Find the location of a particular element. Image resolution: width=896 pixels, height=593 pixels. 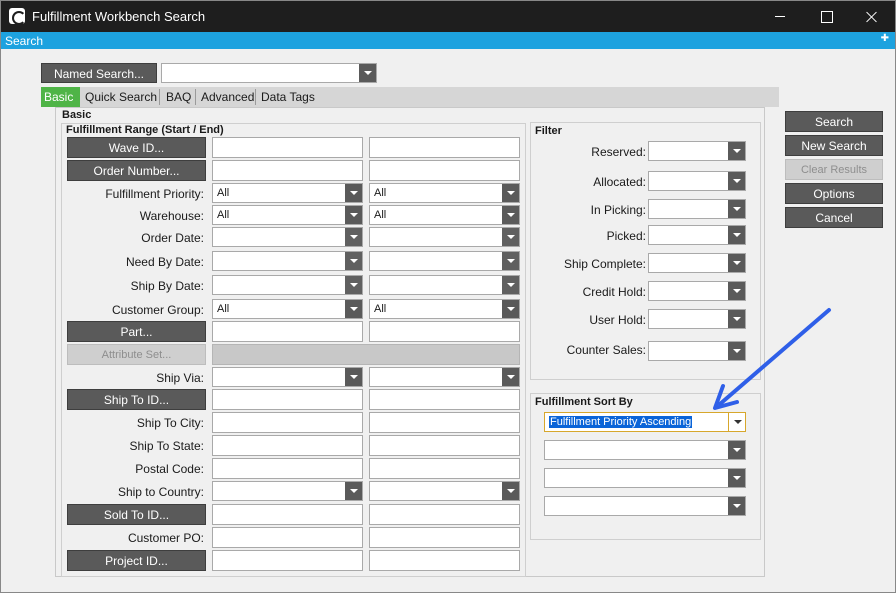

picked-combo is located at coordinates (697, 235).